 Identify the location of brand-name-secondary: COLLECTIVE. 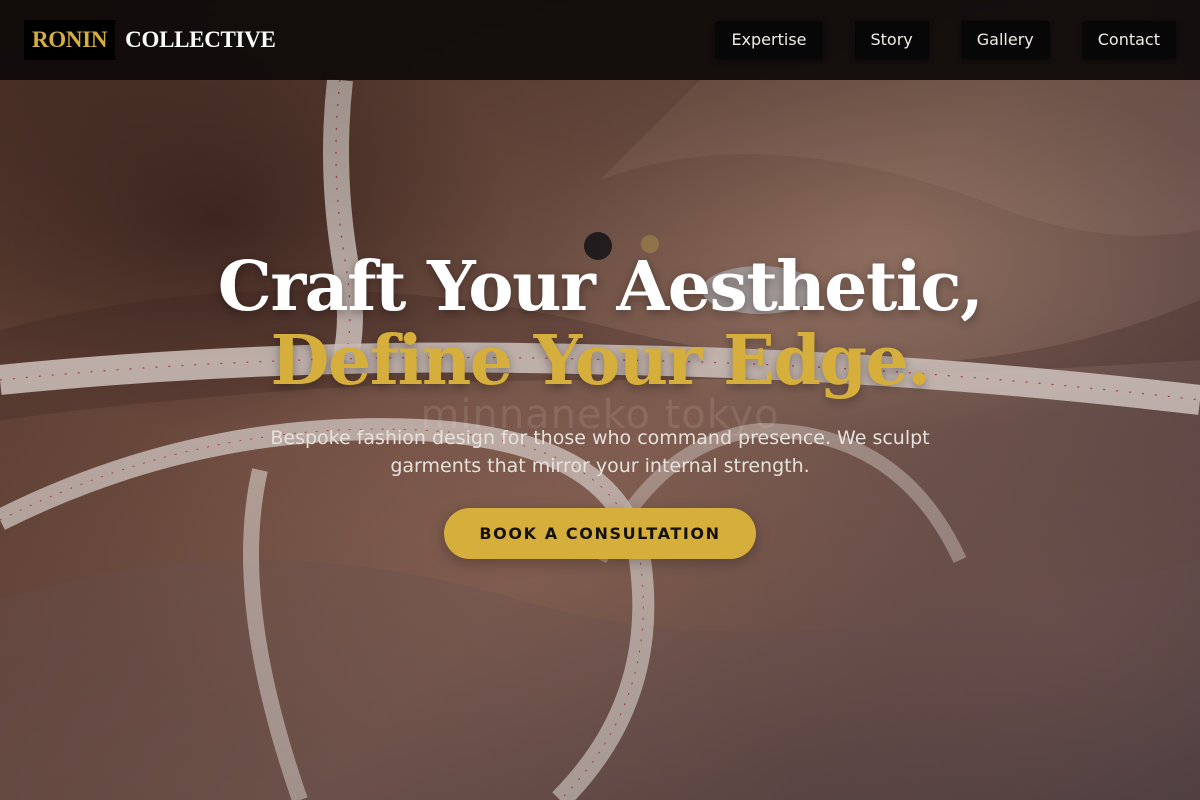
(200, 39).